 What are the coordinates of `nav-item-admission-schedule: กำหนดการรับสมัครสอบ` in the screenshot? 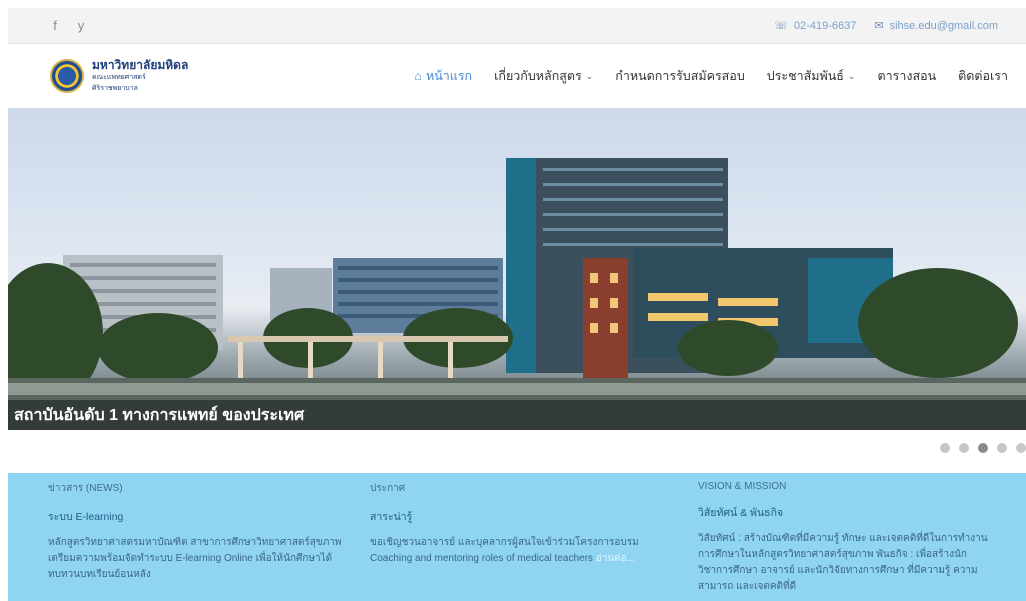 It's located at (679, 76).